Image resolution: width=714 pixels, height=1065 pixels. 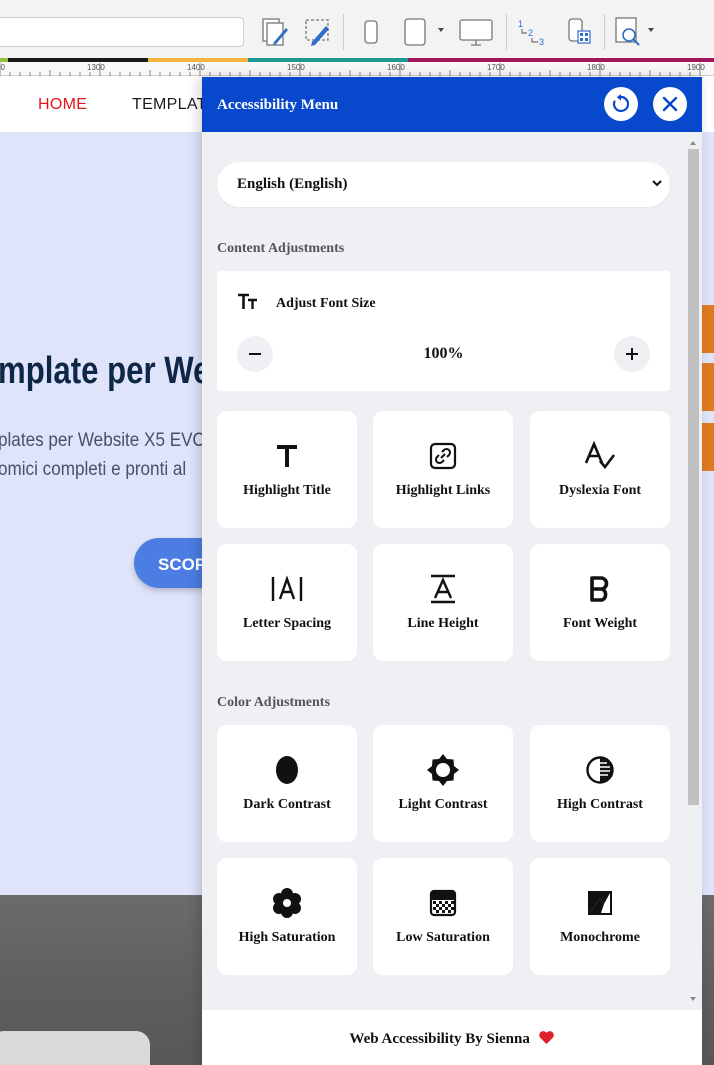 I want to click on monochrome-icon, so click(x=600, y=903).